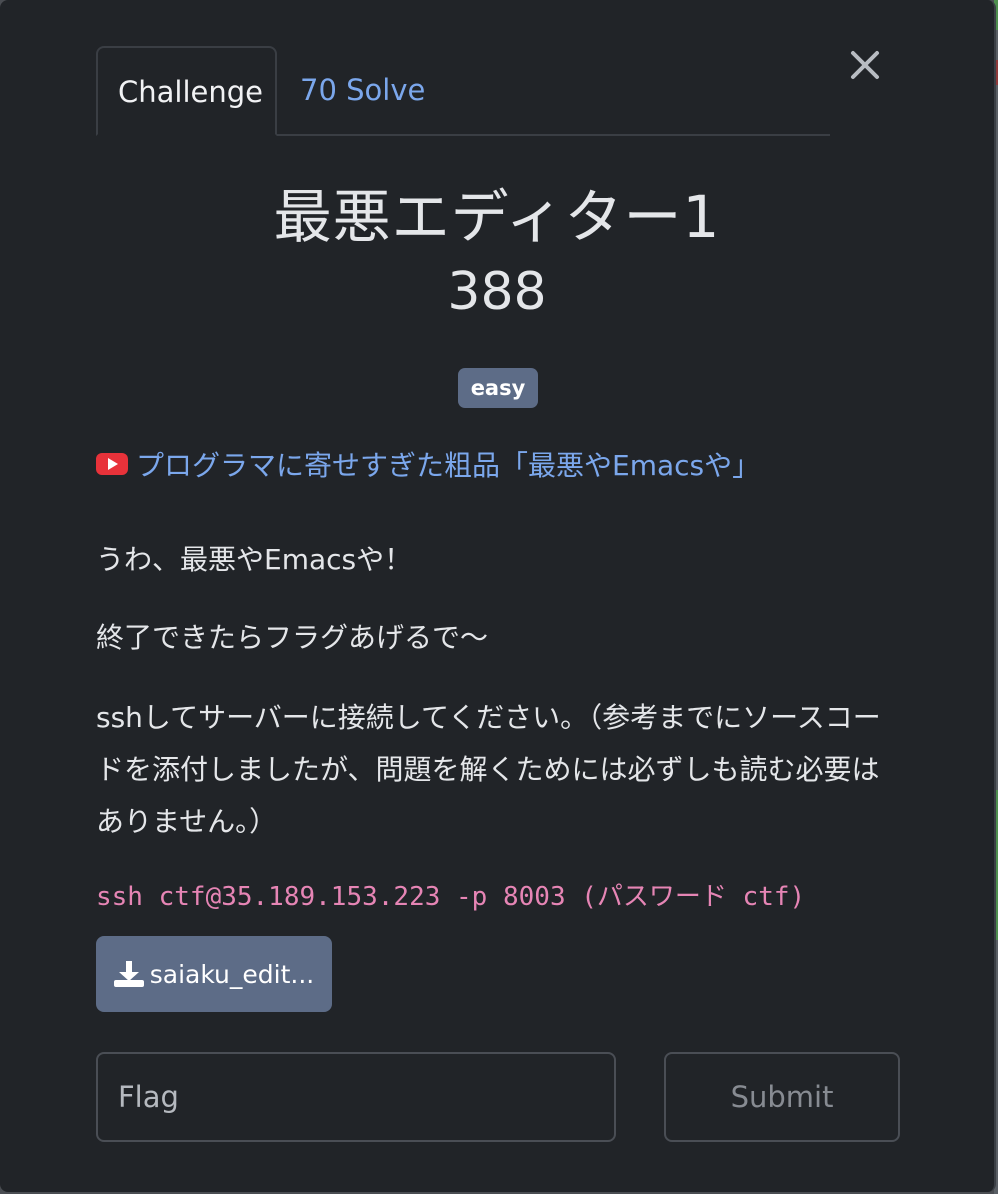 This screenshot has height=1194, width=998. I want to click on description-line-1: うわ、最悪やEmacsや！, so click(254, 559).